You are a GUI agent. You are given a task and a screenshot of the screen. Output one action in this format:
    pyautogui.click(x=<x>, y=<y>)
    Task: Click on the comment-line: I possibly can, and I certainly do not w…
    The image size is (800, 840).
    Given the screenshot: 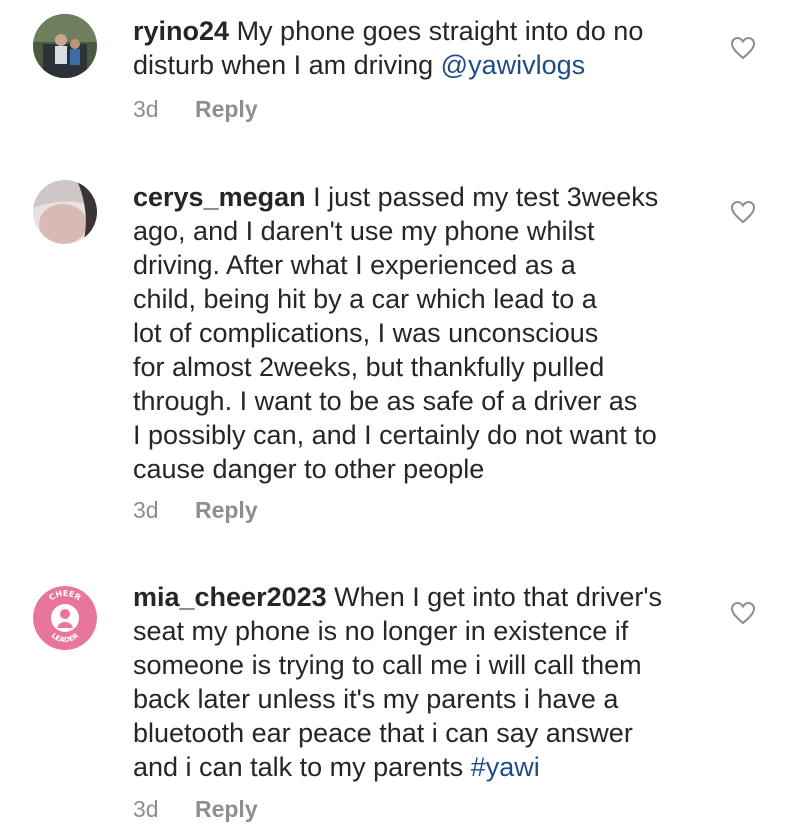 What is the action you would take?
    pyautogui.click(x=395, y=435)
    